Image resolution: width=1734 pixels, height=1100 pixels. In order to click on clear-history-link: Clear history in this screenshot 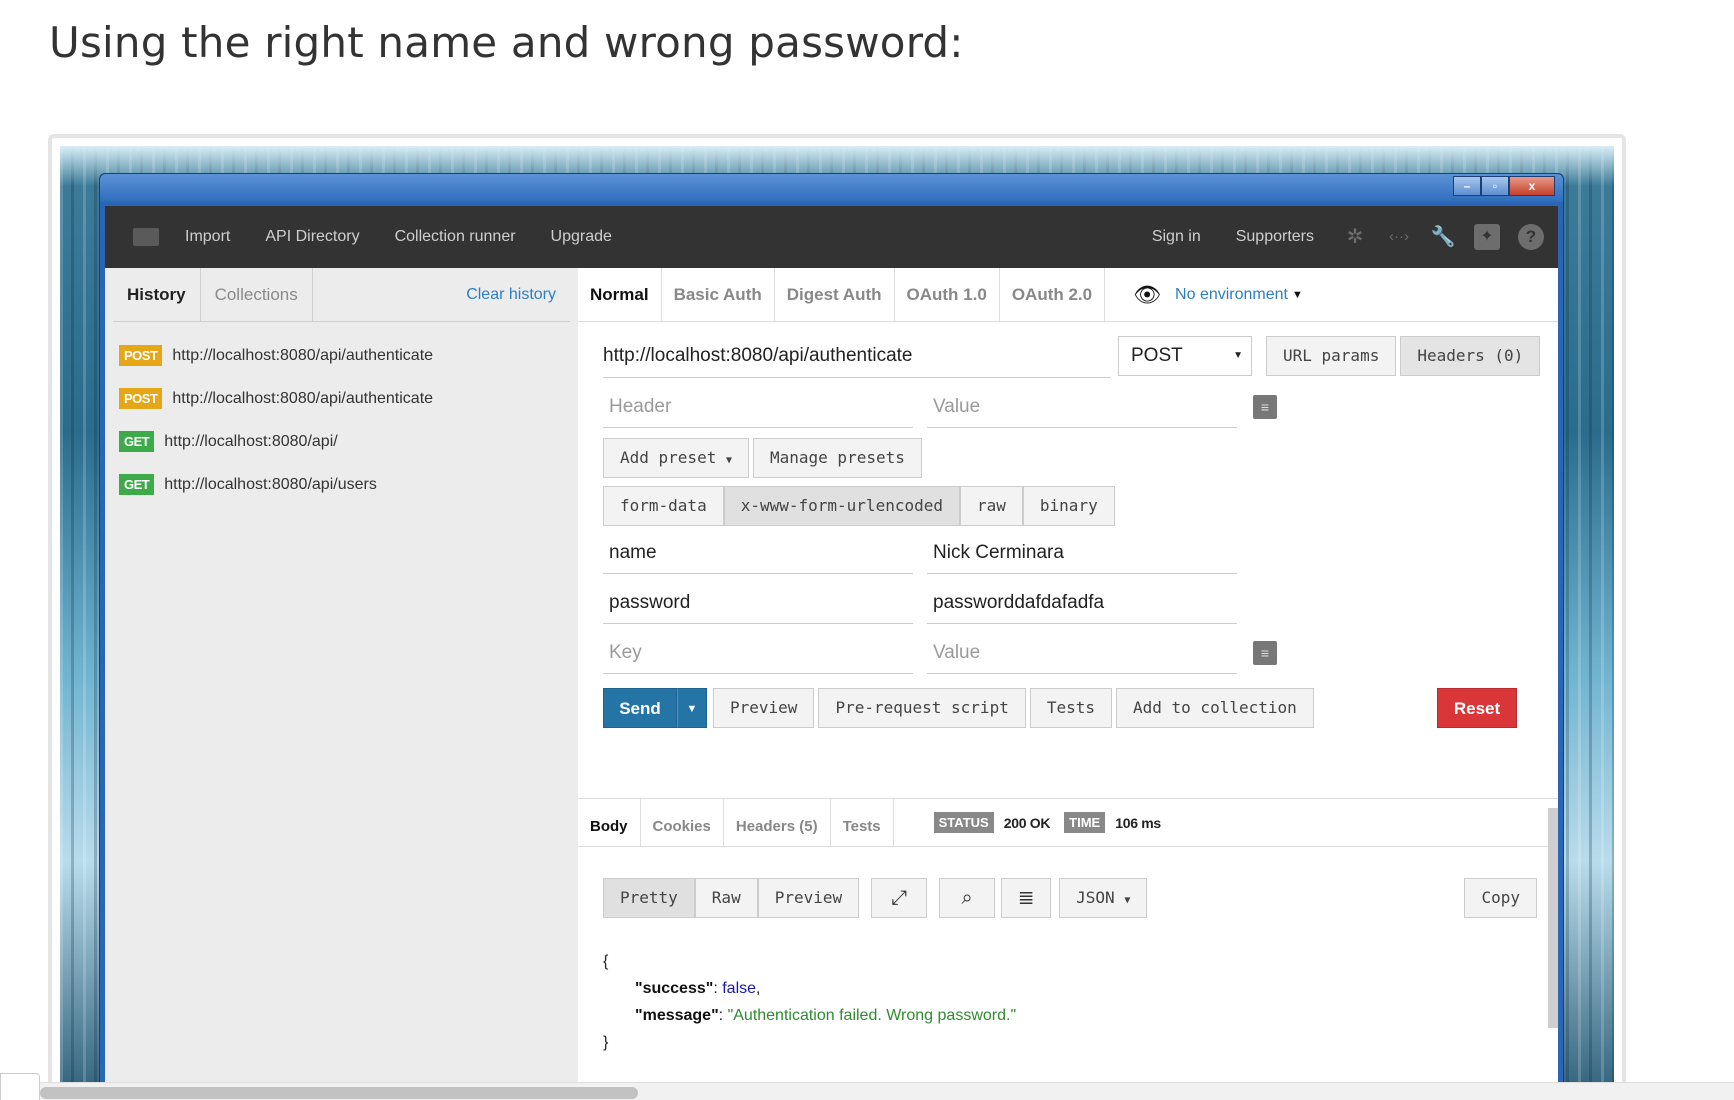, I will do `click(511, 294)`.